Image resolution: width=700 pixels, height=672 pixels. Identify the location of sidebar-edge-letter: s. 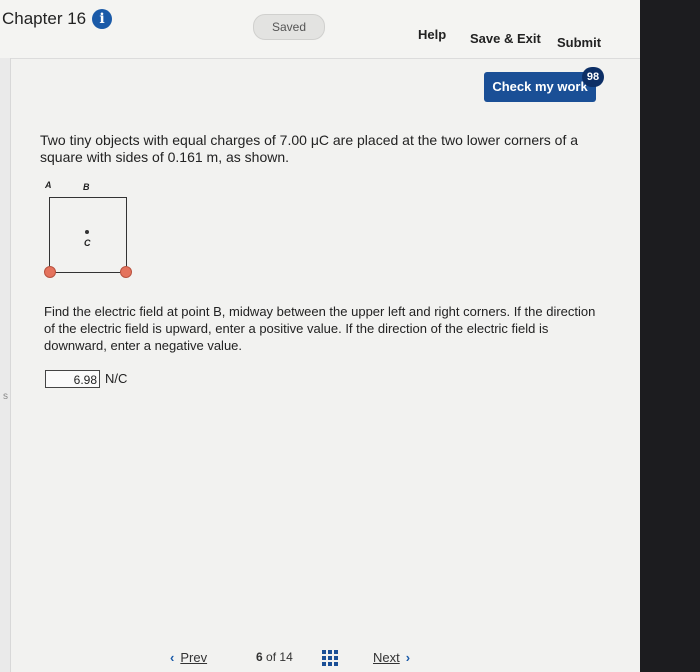
(5, 396).